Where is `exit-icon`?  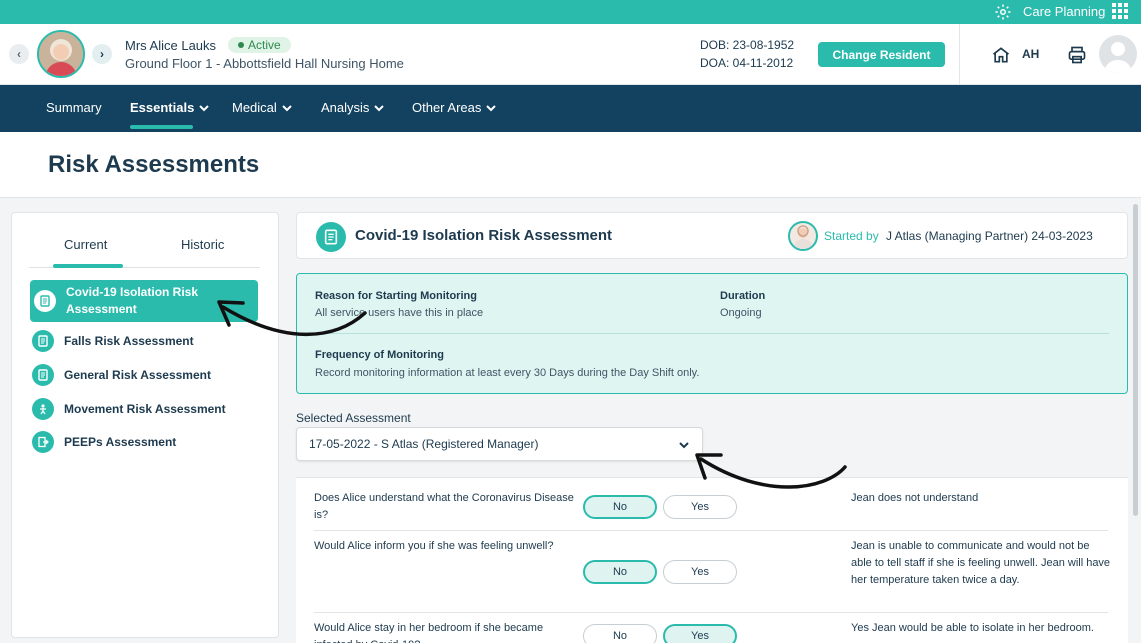 exit-icon is located at coordinates (43, 442).